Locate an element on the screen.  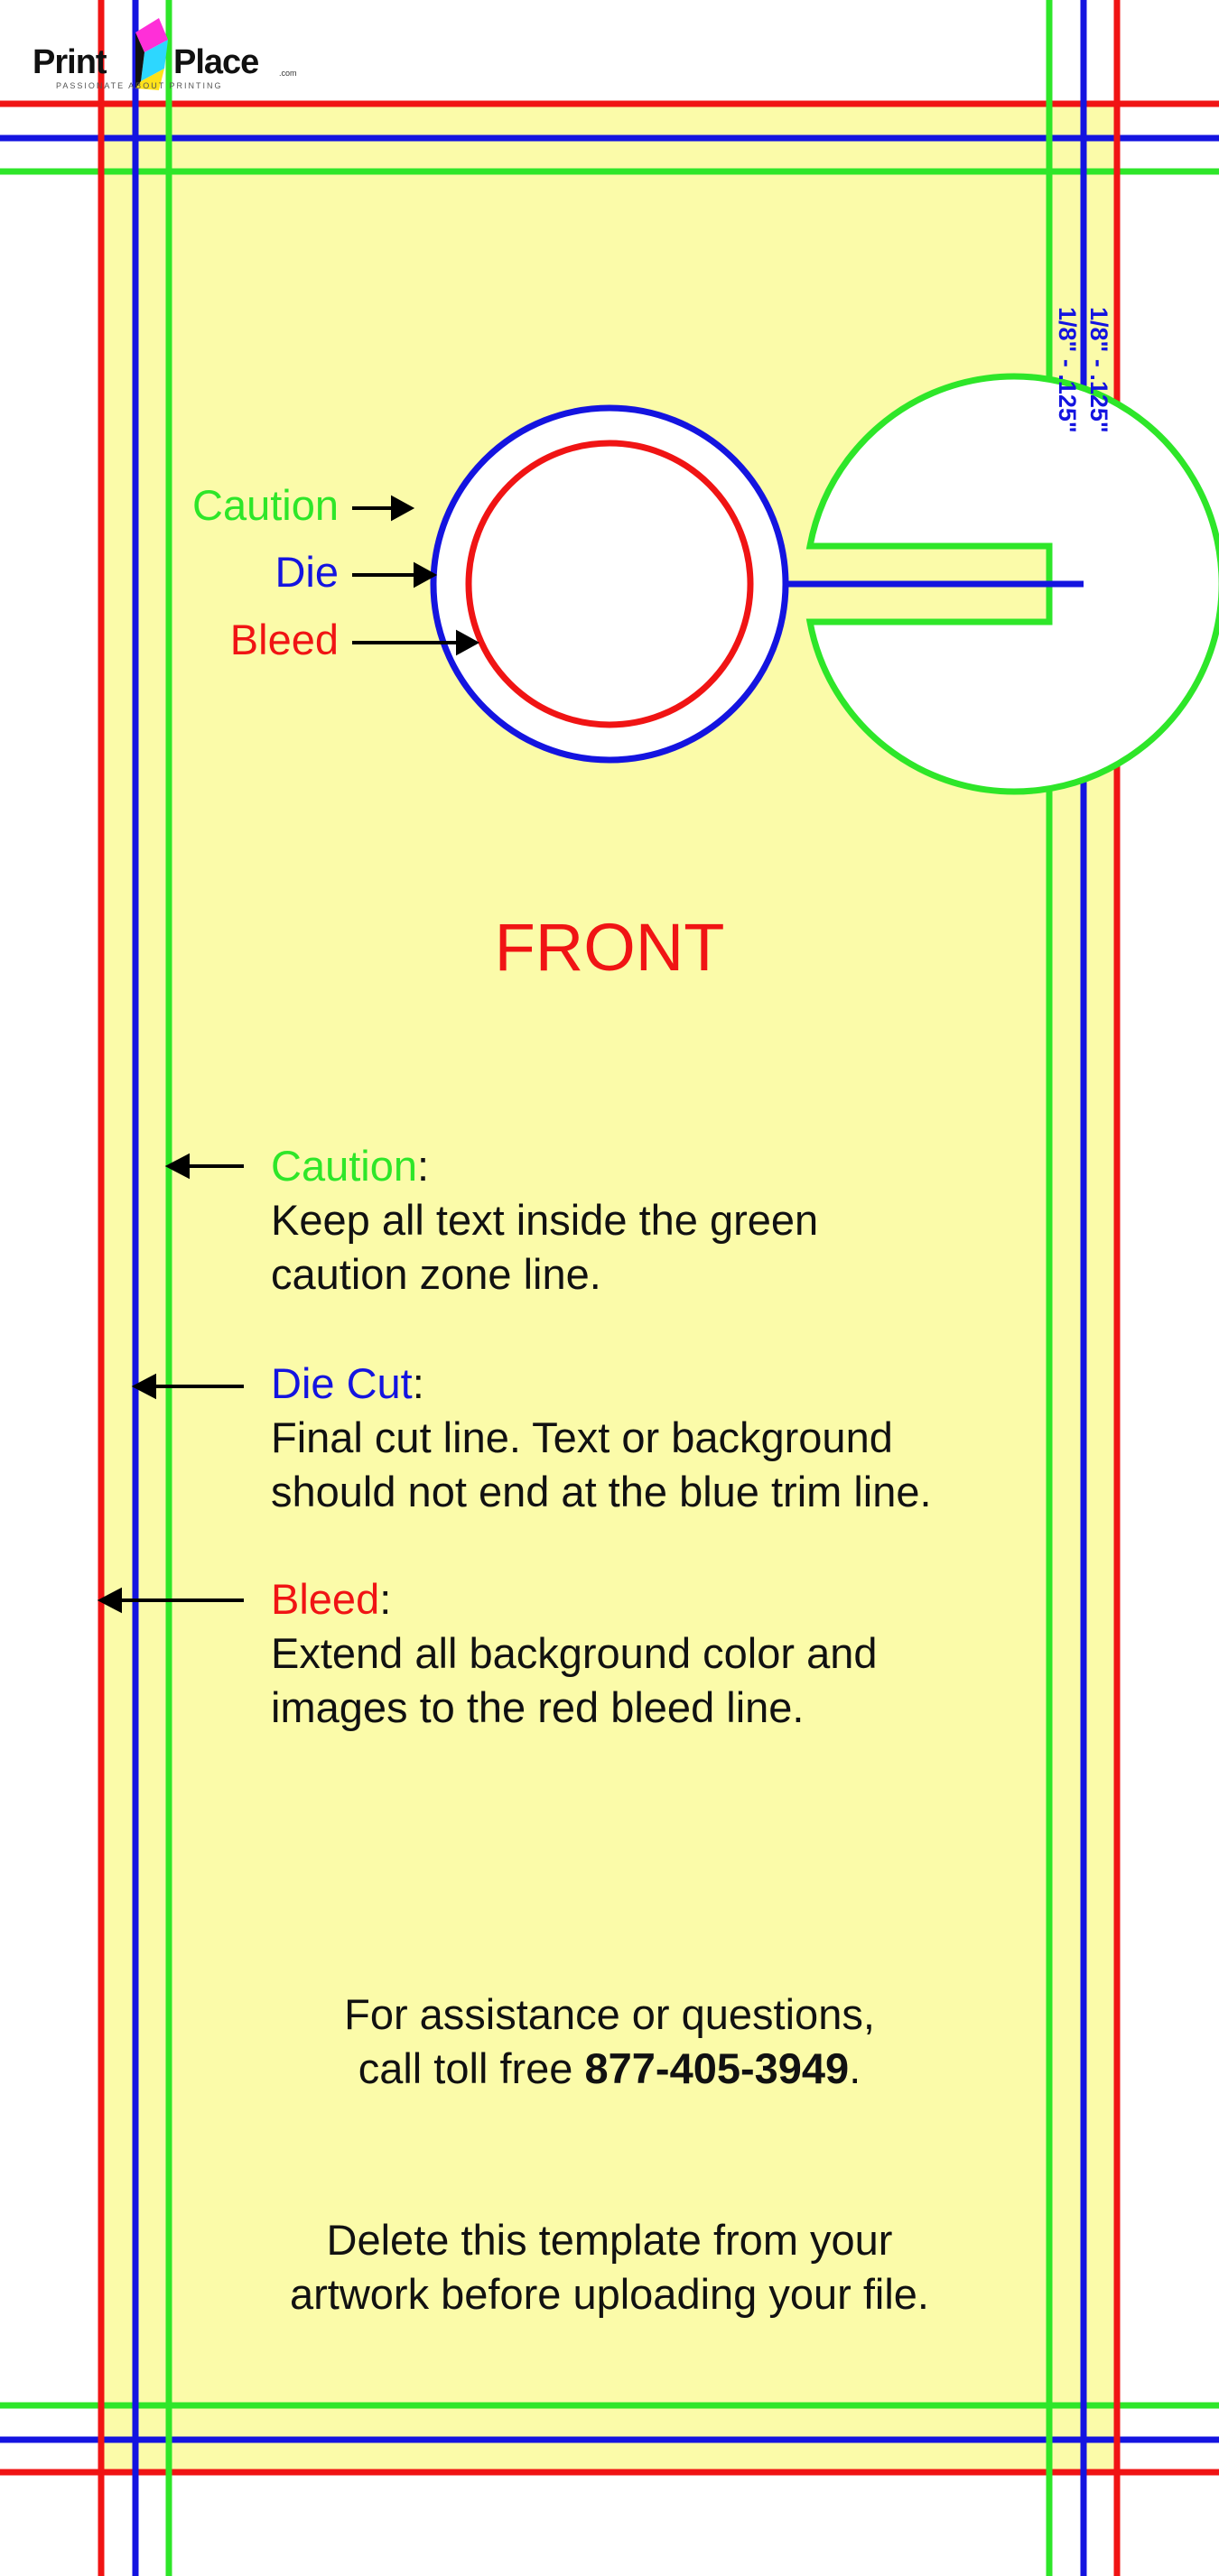
legend-caution-heading: Caution: is located at coordinates (544, 1166).